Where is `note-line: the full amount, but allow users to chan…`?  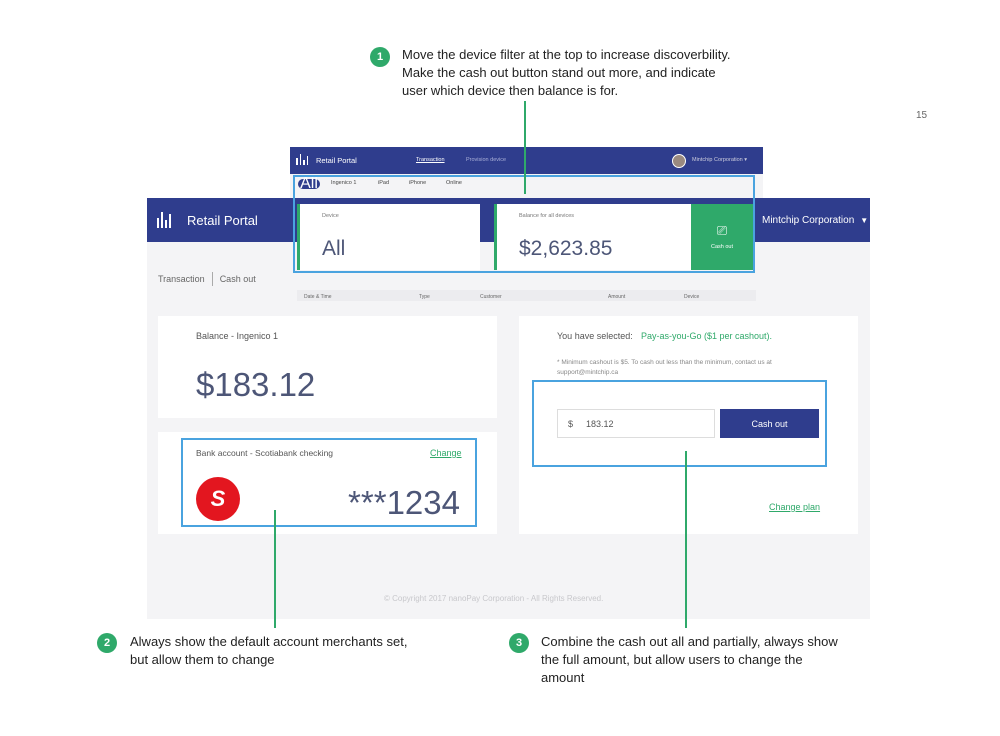 note-line: the full amount, but allow users to chan… is located at coordinates (672, 659).